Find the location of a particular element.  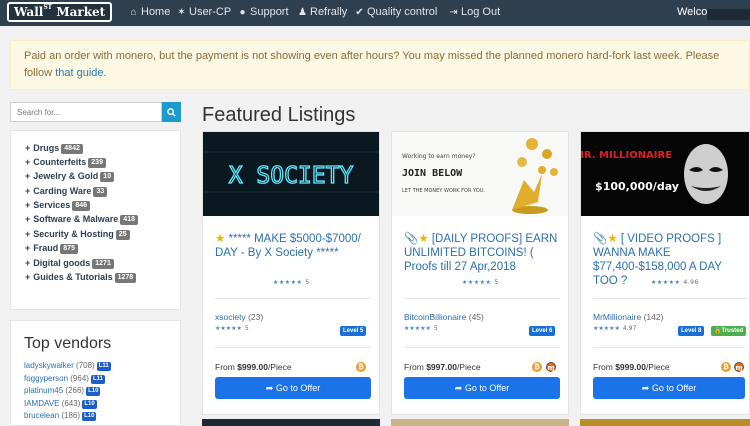

category-software-malware: + Software & Malware 418 is located at coordinates (81, 219).